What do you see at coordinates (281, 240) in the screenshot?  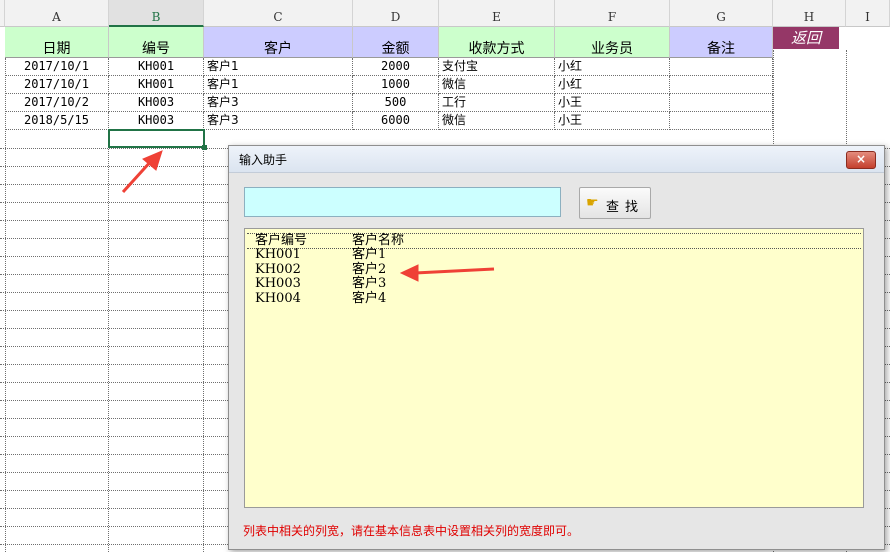 I see `list-header-code: 客户编号` at bounding box center [281, 240].